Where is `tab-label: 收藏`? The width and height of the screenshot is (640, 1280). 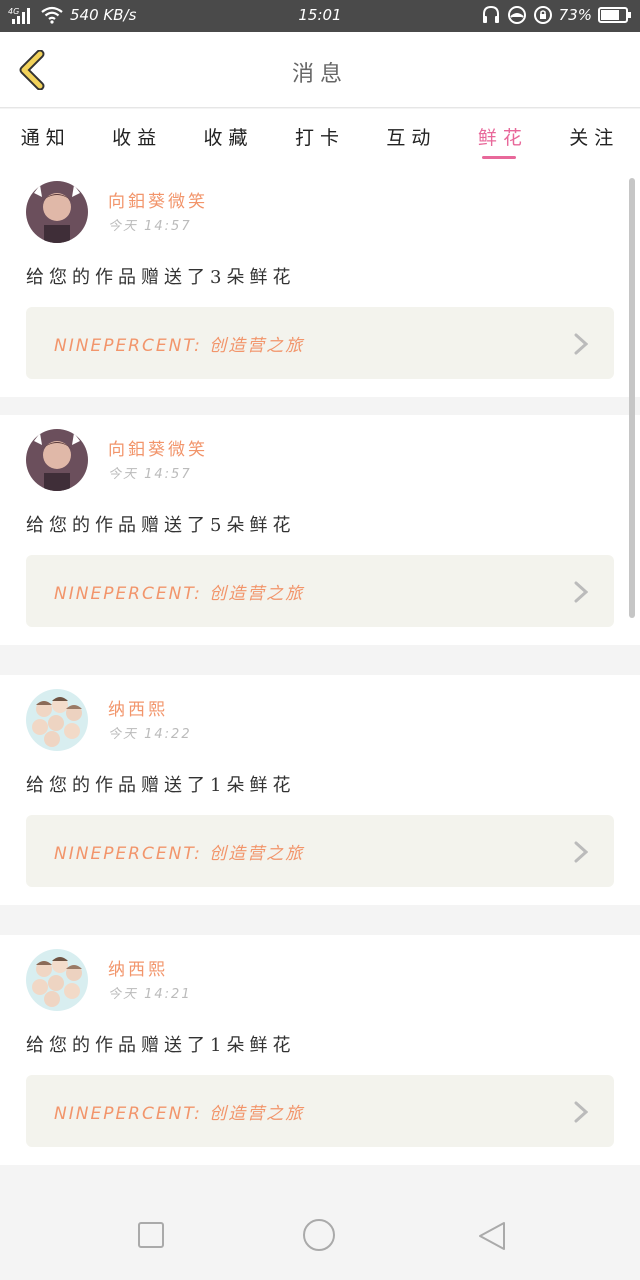
tab-label: 收藏 is located at coordinates (228, 138).